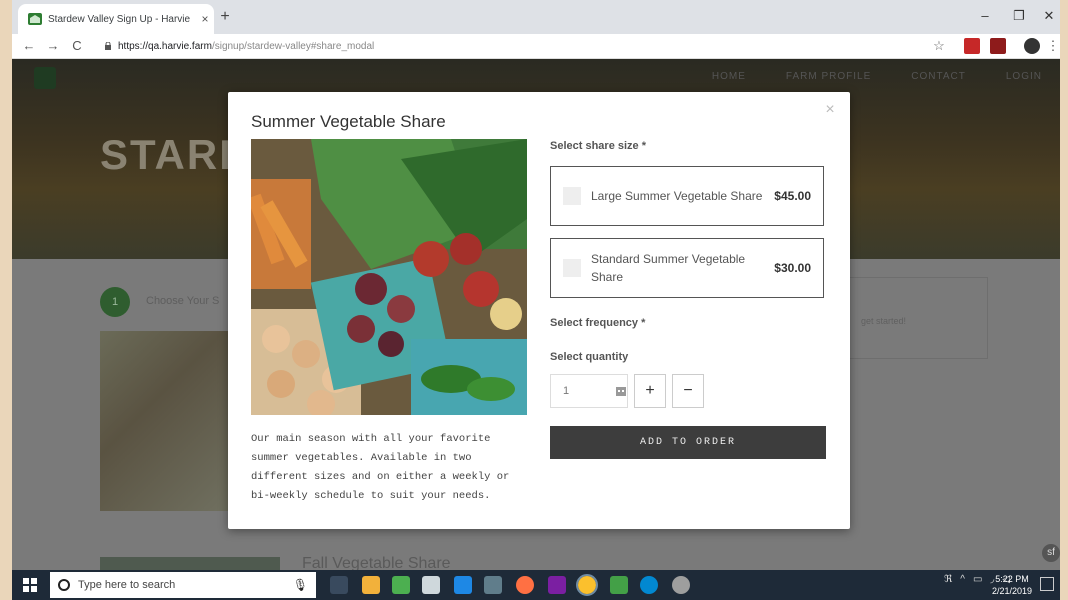 Image resolution: width=1068 pixels, height=600 pixels. Describe the element at coordinates (35, 19) in the screenshot. I see `harvie-favicon-icon` at that location.